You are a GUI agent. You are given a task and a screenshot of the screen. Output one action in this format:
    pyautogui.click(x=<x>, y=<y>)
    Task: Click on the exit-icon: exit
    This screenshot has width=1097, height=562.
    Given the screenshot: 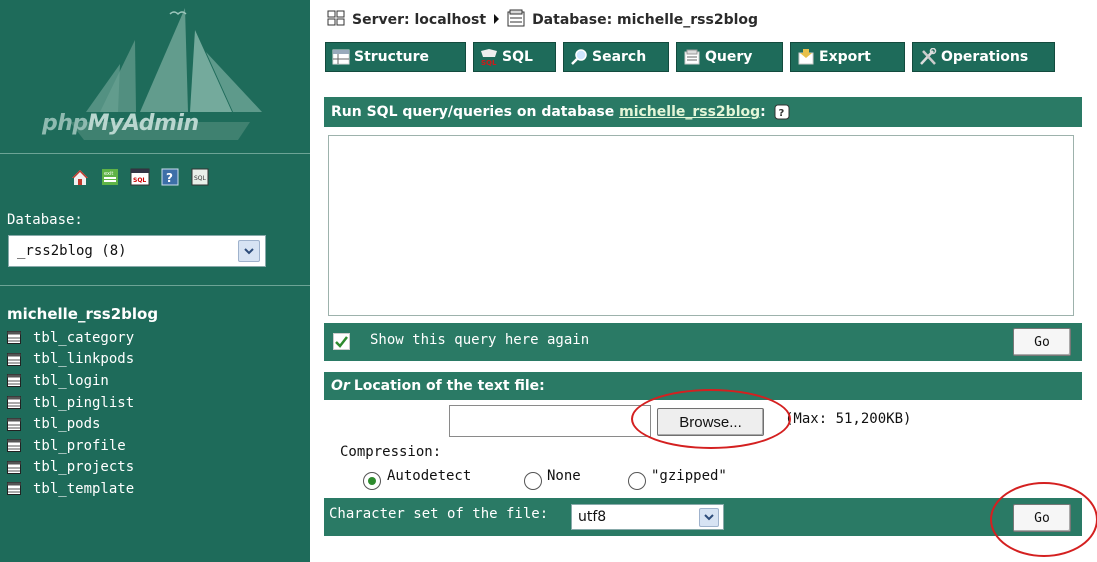 What is the action you would take?
    pyautogui.click(x=110, y=177)
    